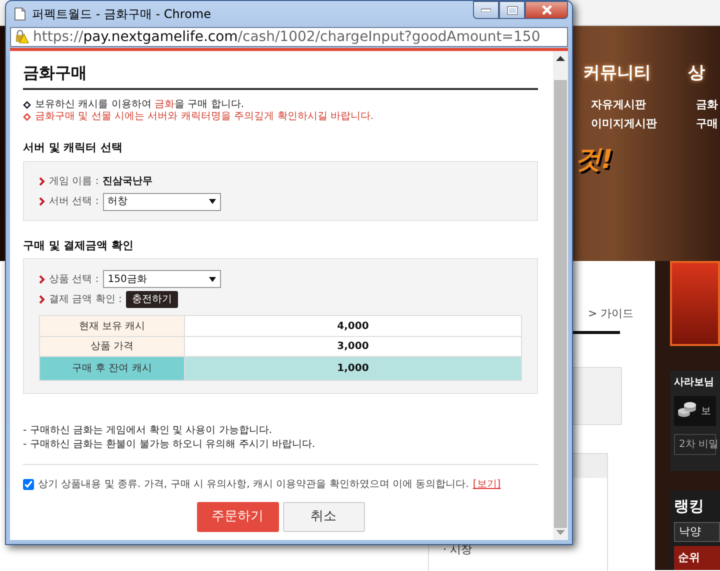 The width and height of the screenshot is (720, 571). Describe the element at coordinates (697, 532) in the screenshot. I see `ranking-select: 낙양` at that location.